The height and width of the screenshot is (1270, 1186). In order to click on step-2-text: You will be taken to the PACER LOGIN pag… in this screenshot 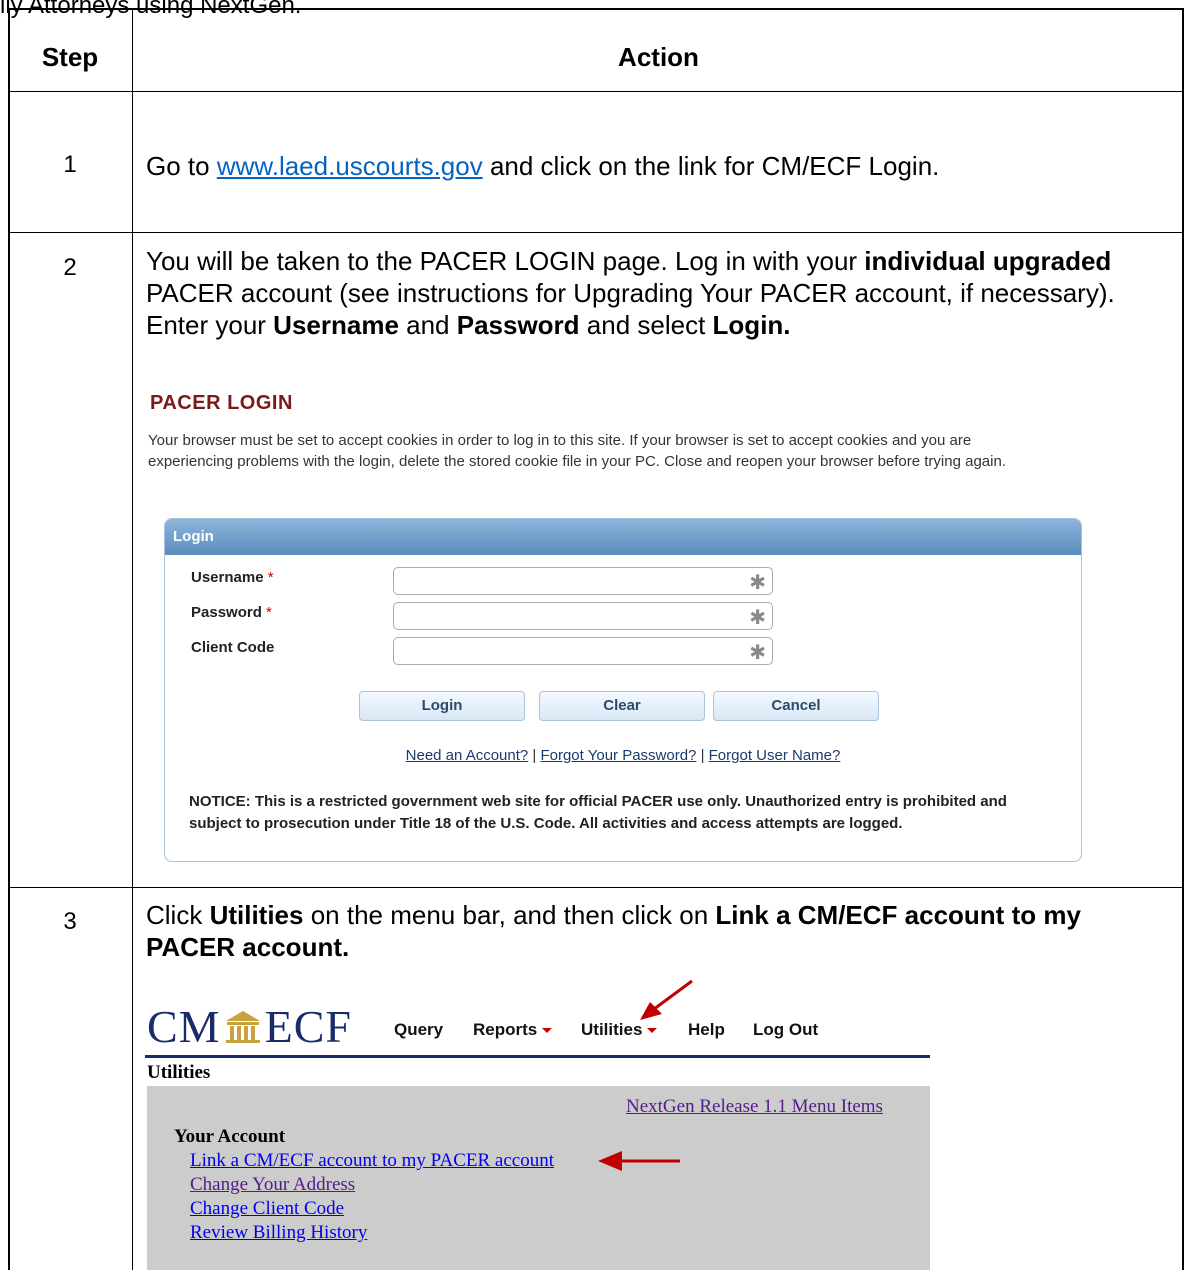, I will do `click(630, 293)`.